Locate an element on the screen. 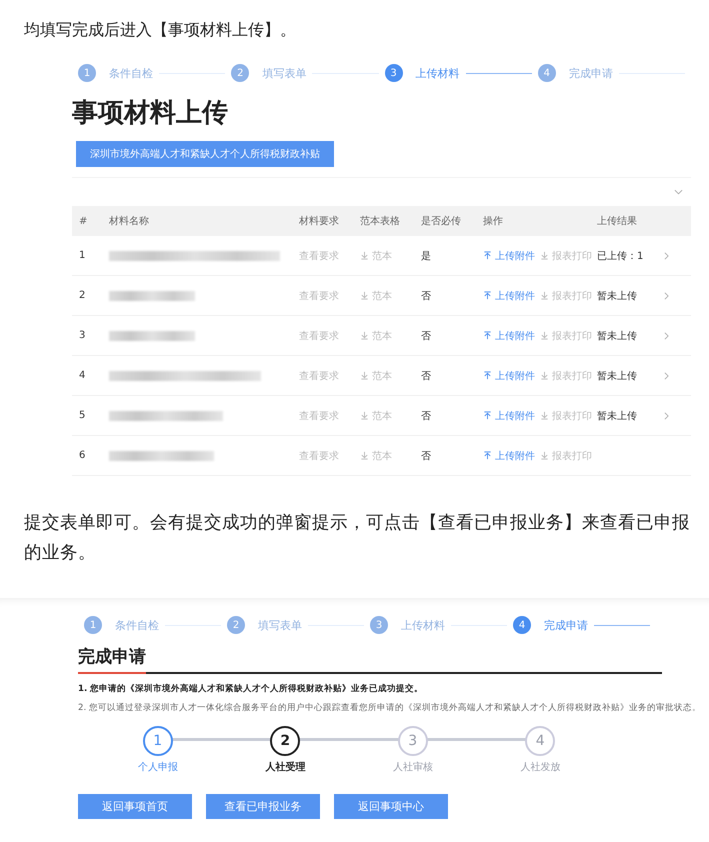 This screenshot has height=842, width=709. row-number: 6 is located at coordinates (82, 455).